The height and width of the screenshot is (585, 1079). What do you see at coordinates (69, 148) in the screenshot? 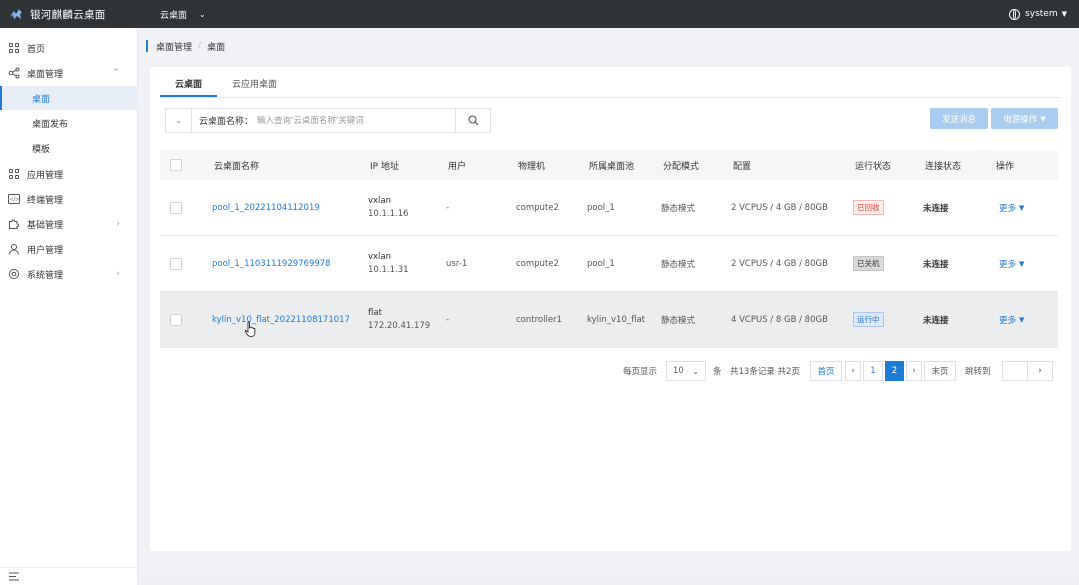
I see `sidebar-item-template: 模板` at bounding box center [69, 148].